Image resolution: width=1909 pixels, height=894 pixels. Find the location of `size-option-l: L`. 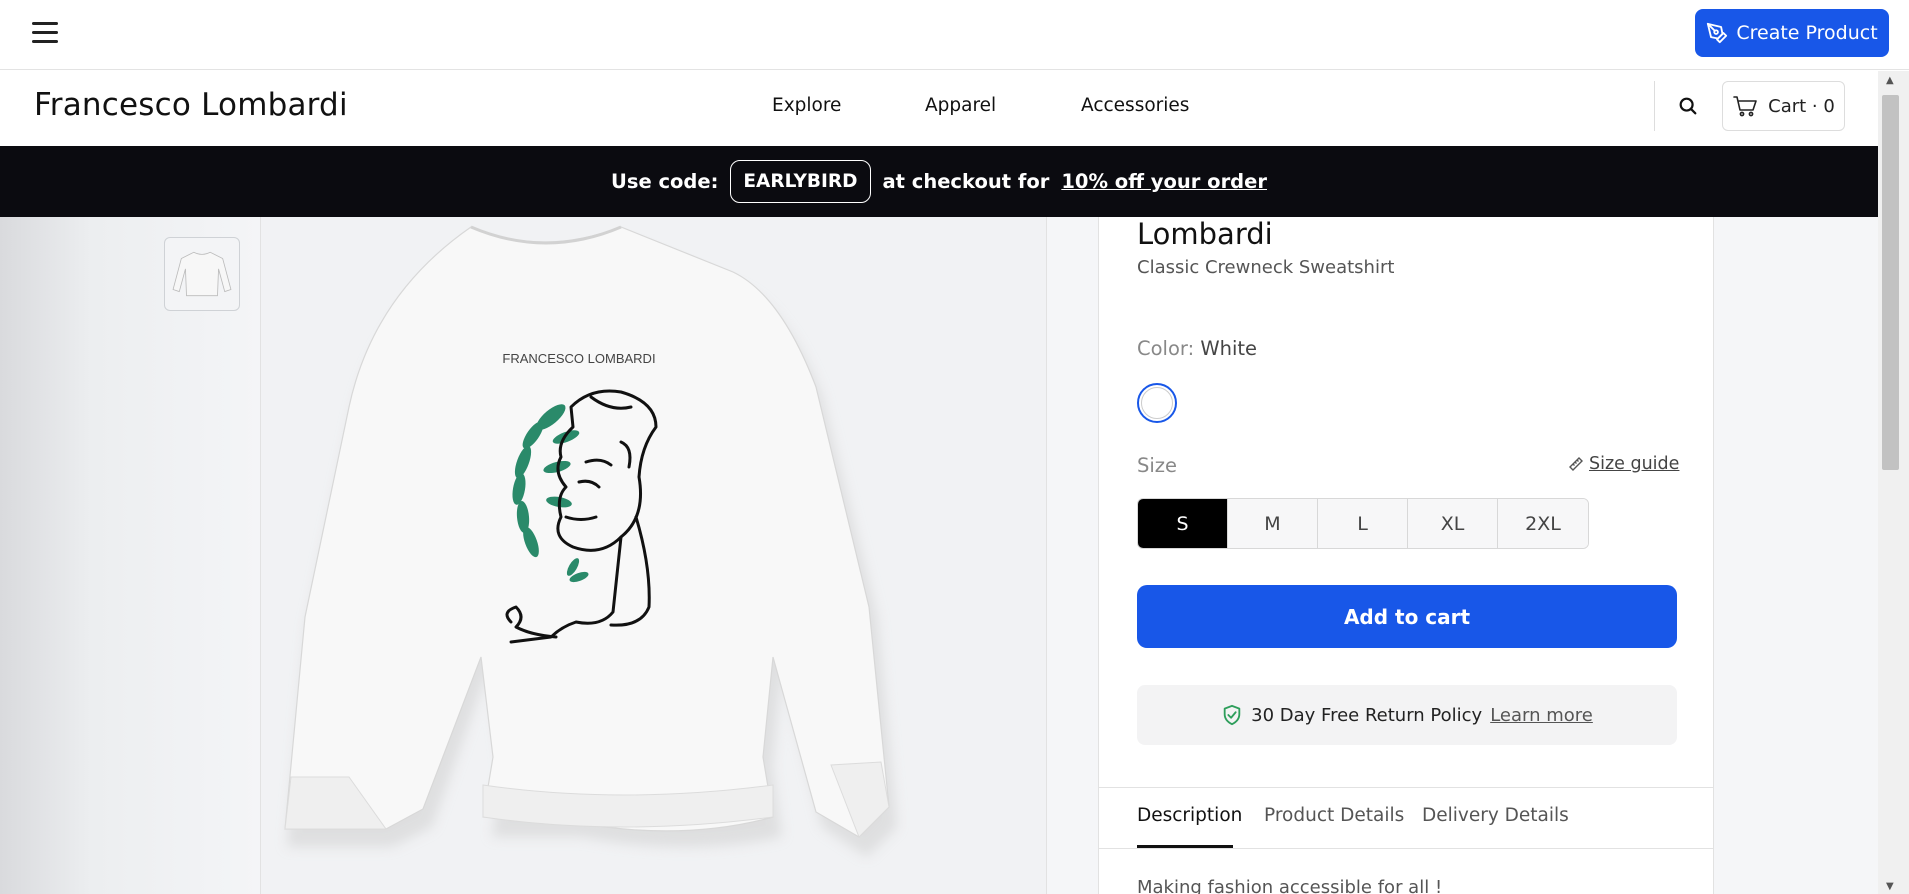

size-option-l: L is located at coordinates (1363, 523).